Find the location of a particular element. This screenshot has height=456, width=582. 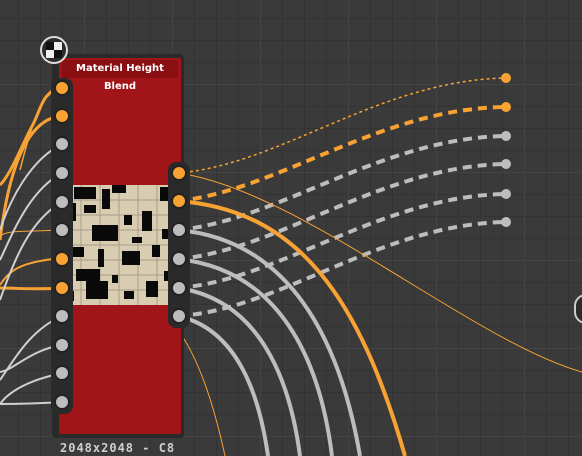

node-title: Material Height Blend is located at coordinates (120, 76).